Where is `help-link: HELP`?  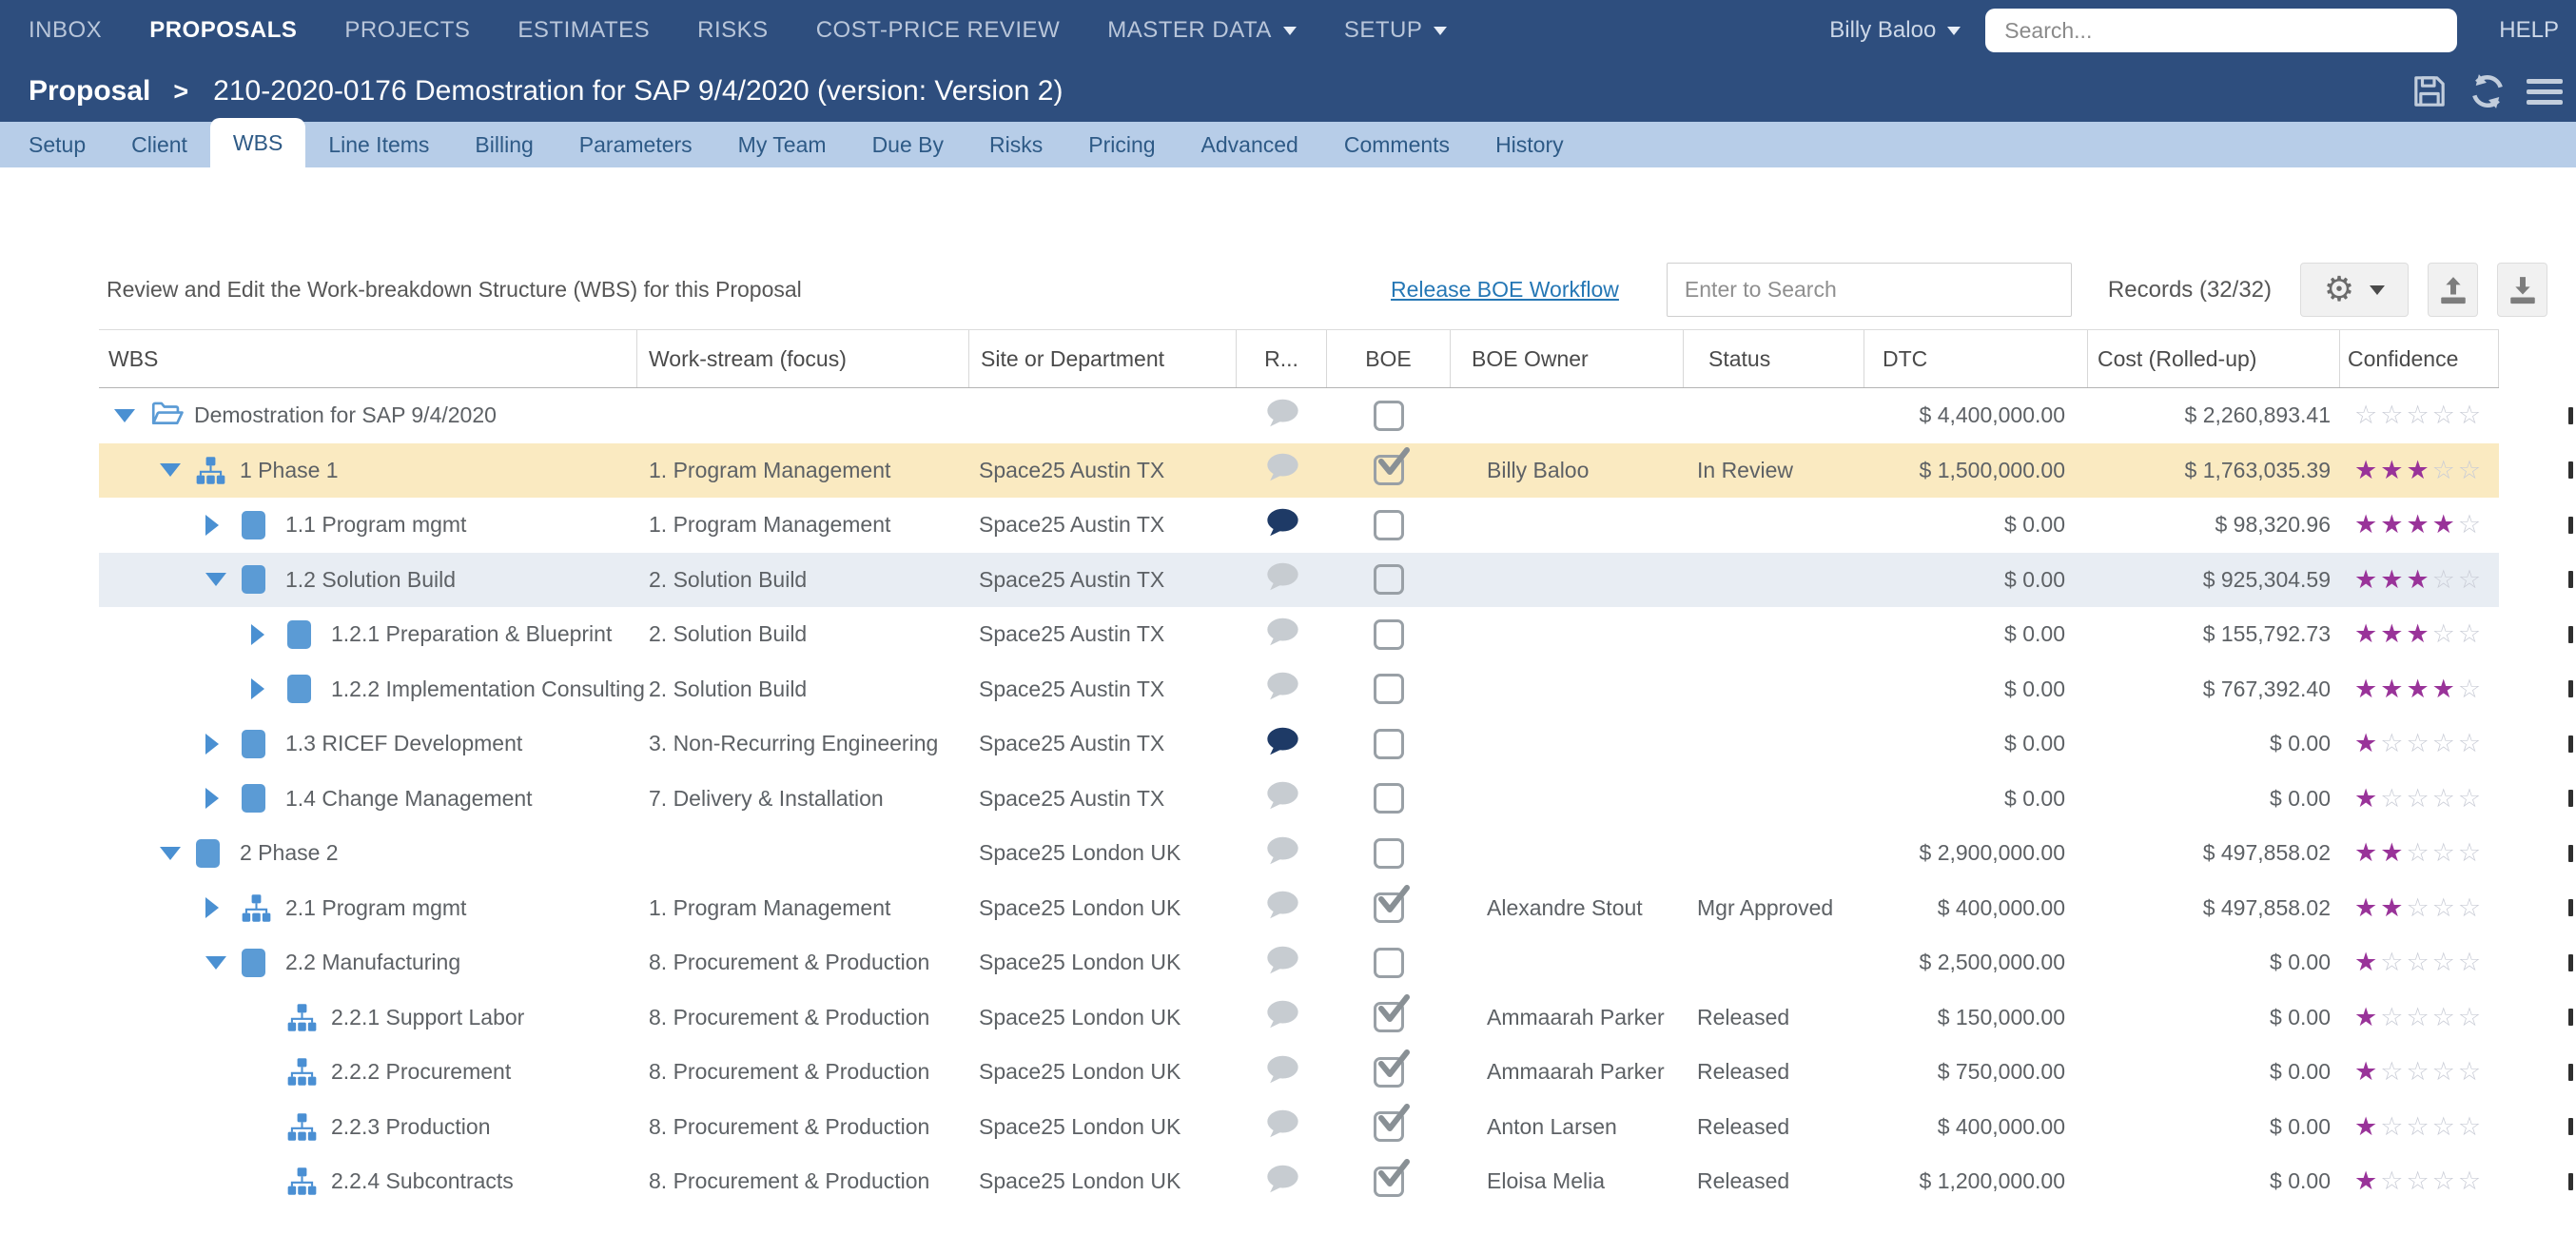
help-link: HELP is located at coordinates (2529, 31).